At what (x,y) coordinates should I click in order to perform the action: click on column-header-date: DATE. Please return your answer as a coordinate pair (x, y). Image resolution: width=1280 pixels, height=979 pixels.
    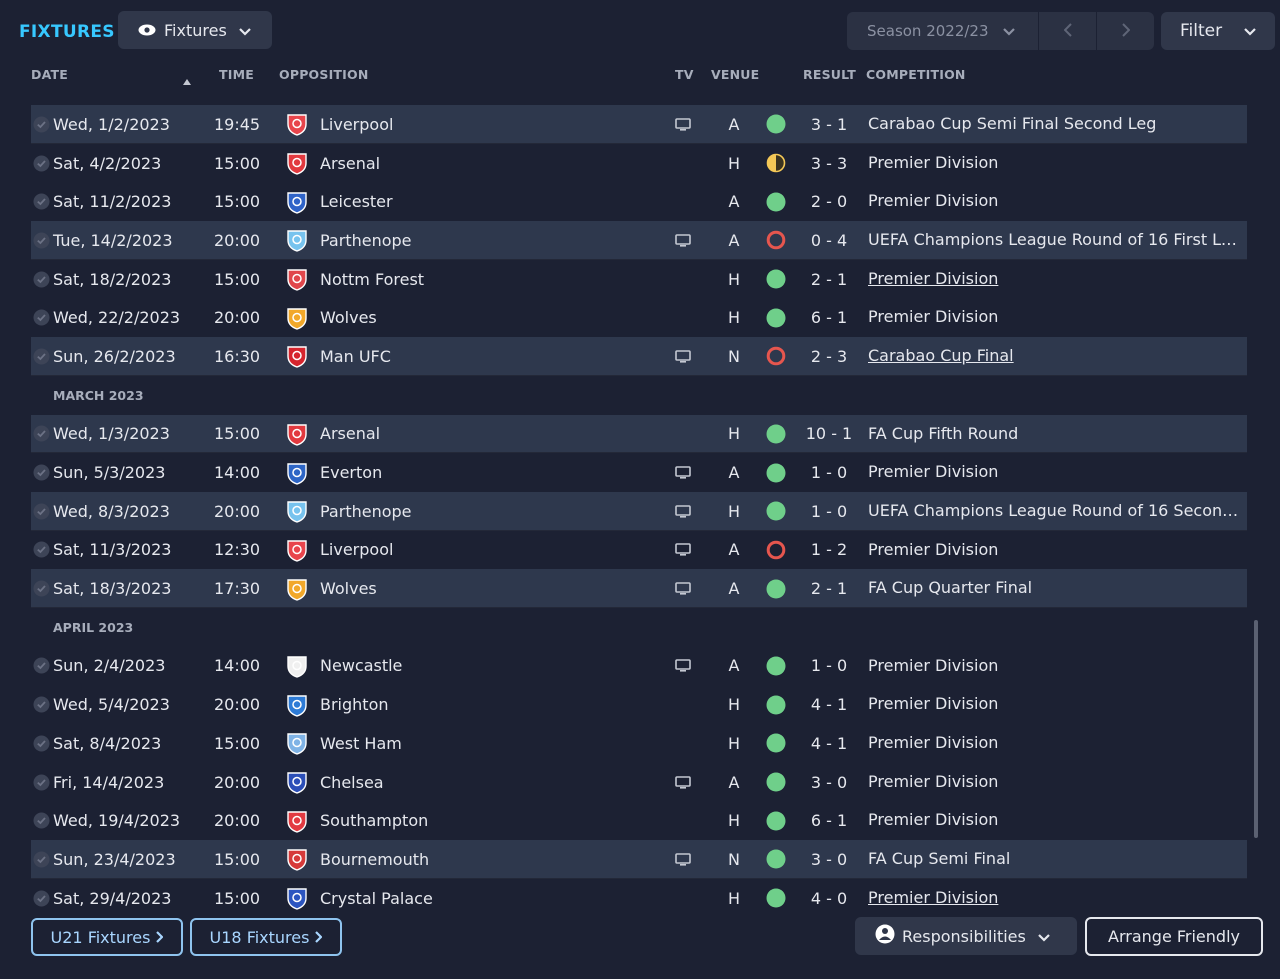
    Looking at the image, I should click on (49, 74).